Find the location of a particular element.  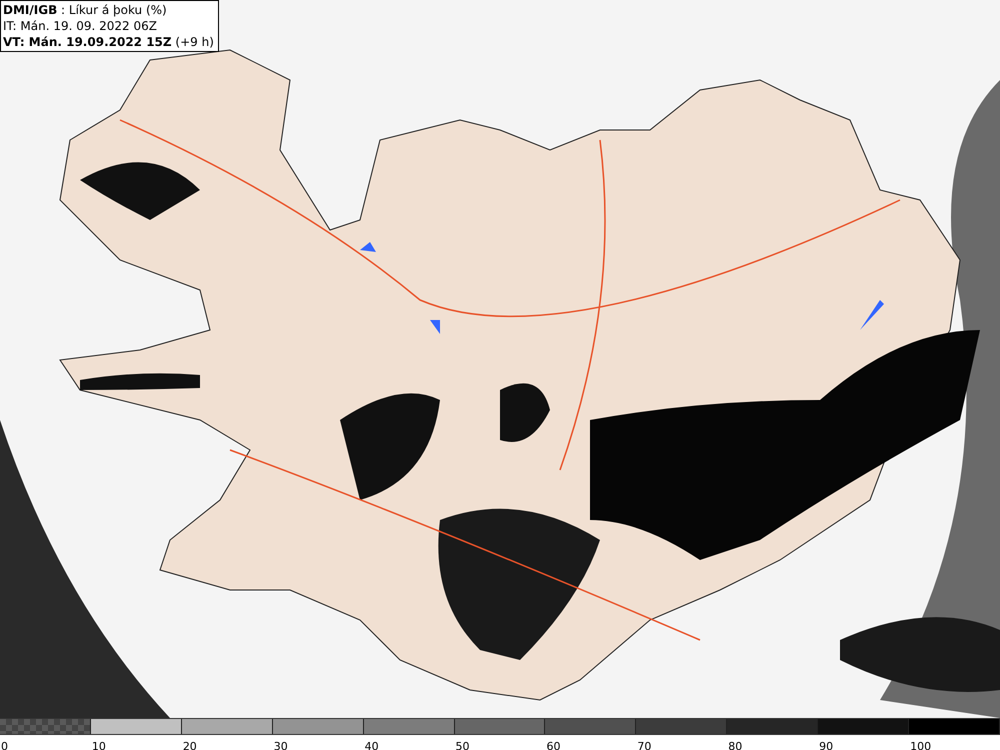

title-line: DMI/IGB : Líkur á þoku (%) is located at coordinates (85, 10).